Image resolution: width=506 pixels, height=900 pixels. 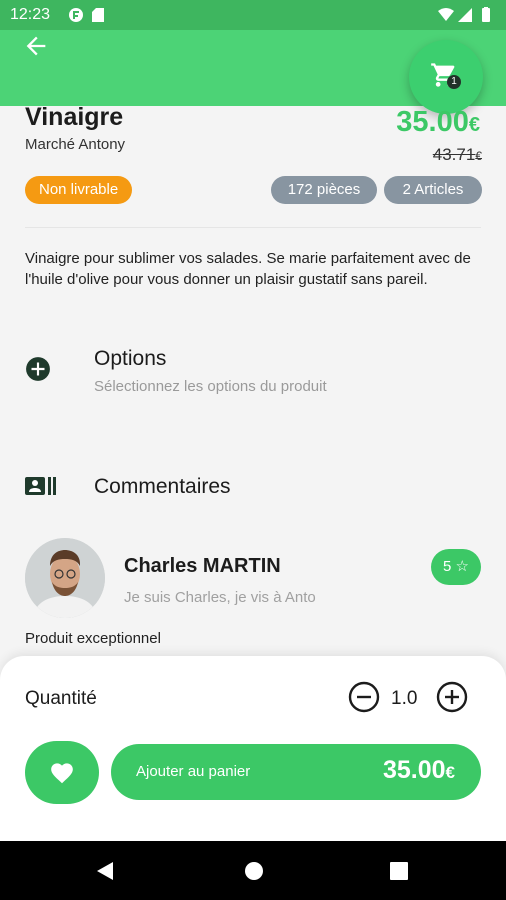 What do you see at coordinates (202, 566) in the screenshot?
I see `comment-author-name: Charles MARTIN` at bounding box center [202, 566].